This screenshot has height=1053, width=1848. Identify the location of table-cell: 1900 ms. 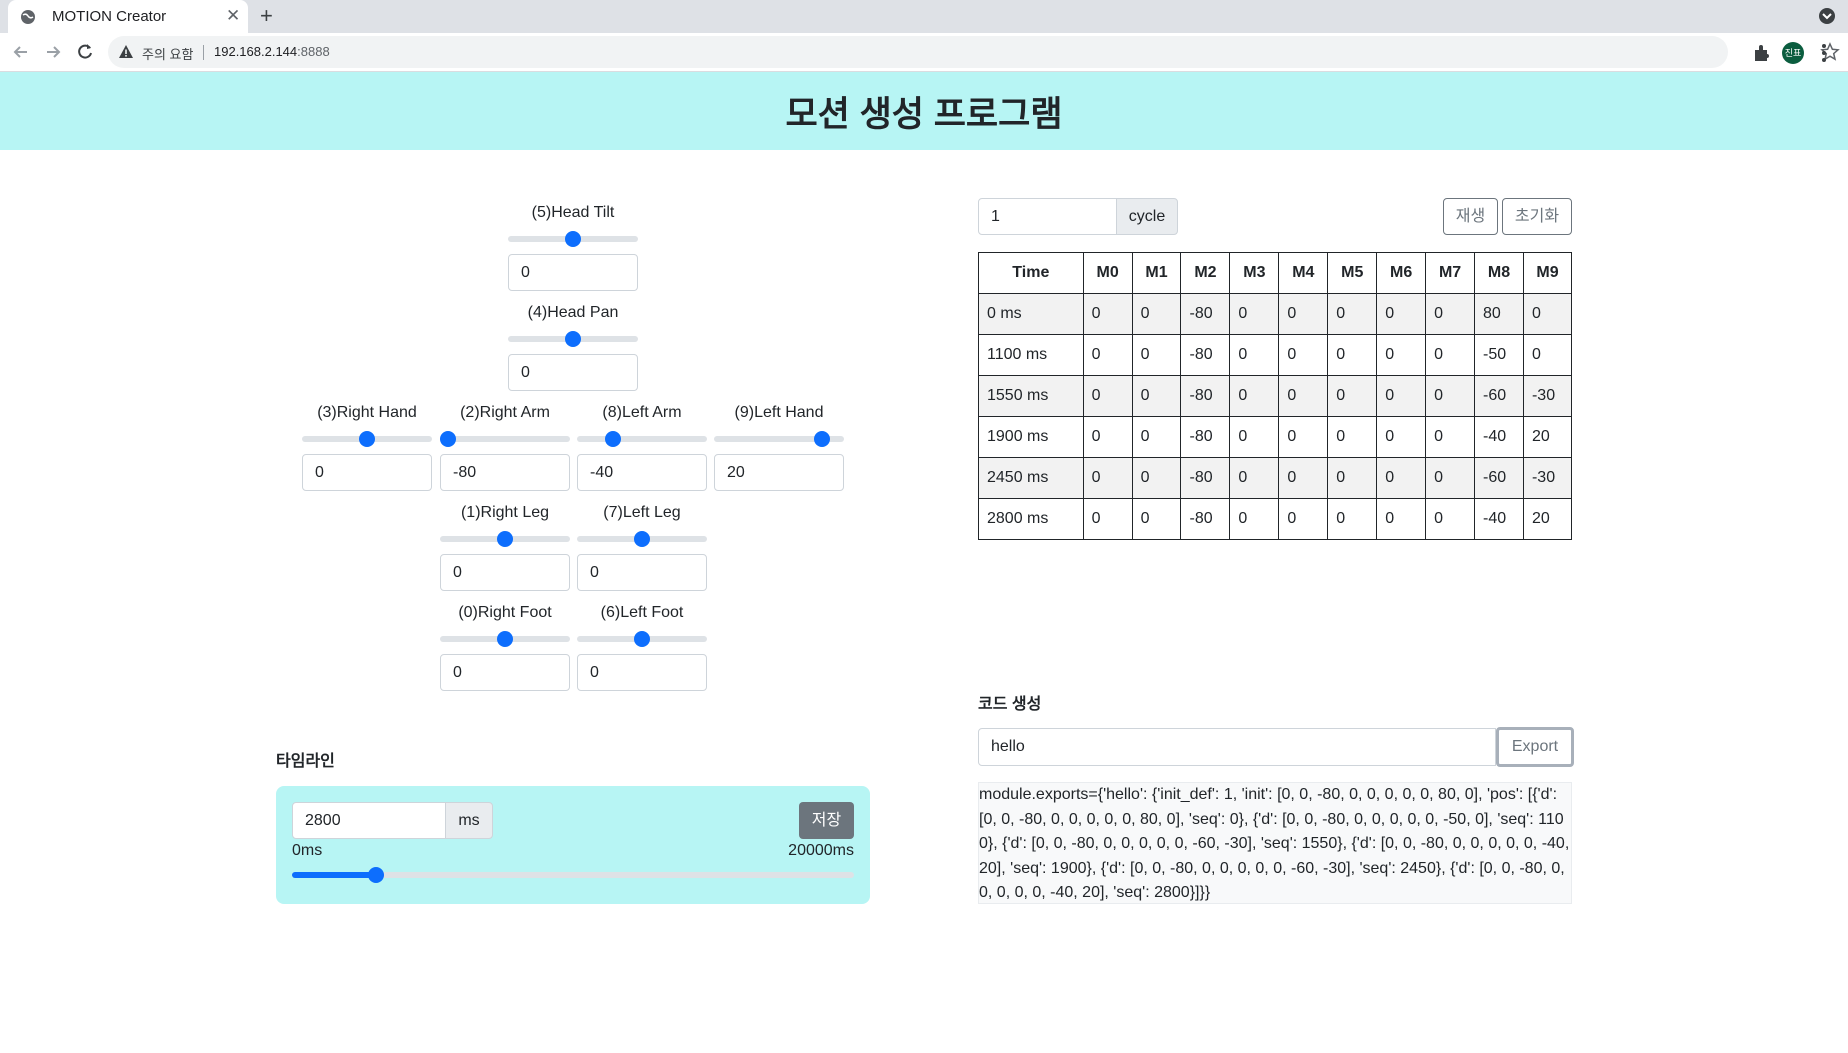
(1031, 437).